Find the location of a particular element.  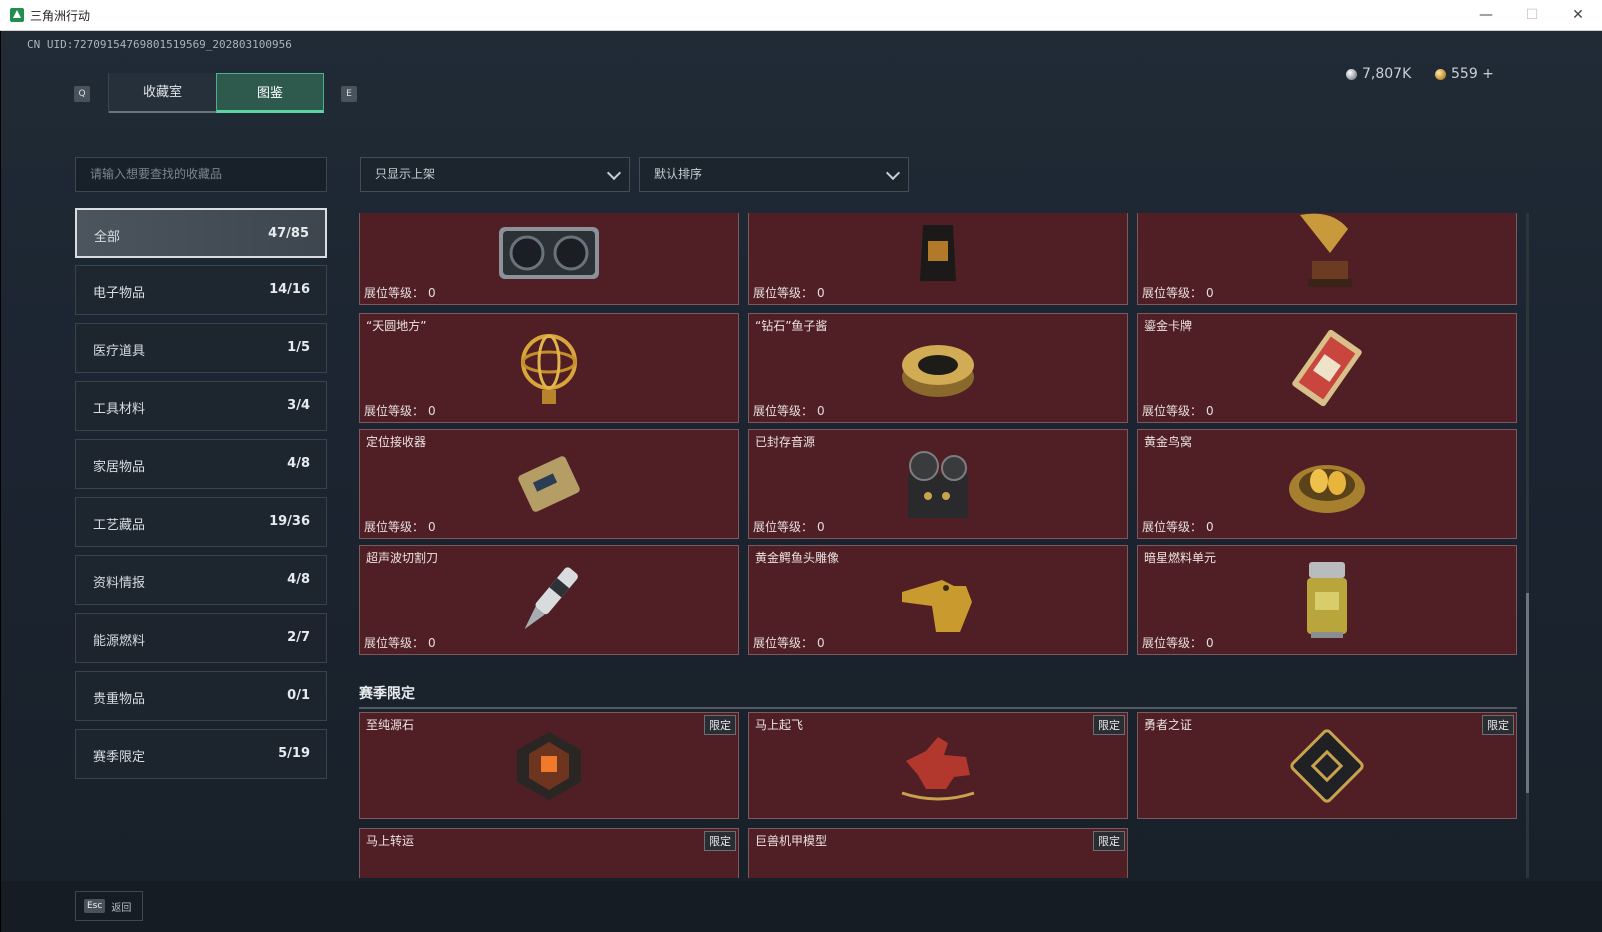

collectible-card: 马上起飞 限定 is located at coordinates (938, 765).